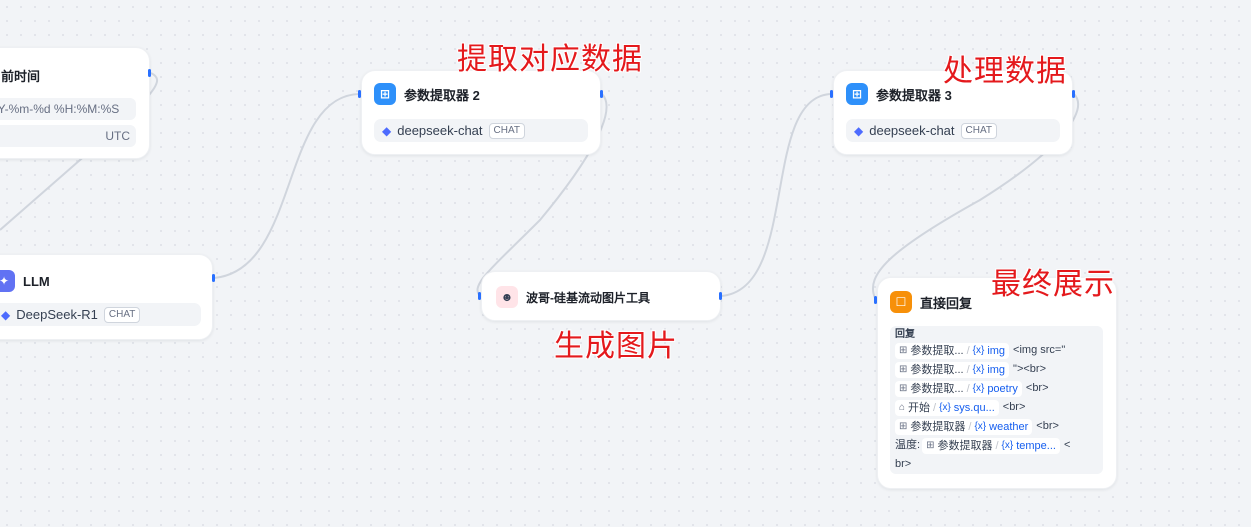 The height and width of the screenshot is (527, 1251). What do you see at coordinates (616, 346) in the screenshot?
I see `annotation-generate: 生成图片` at bounding box center [616, 346].